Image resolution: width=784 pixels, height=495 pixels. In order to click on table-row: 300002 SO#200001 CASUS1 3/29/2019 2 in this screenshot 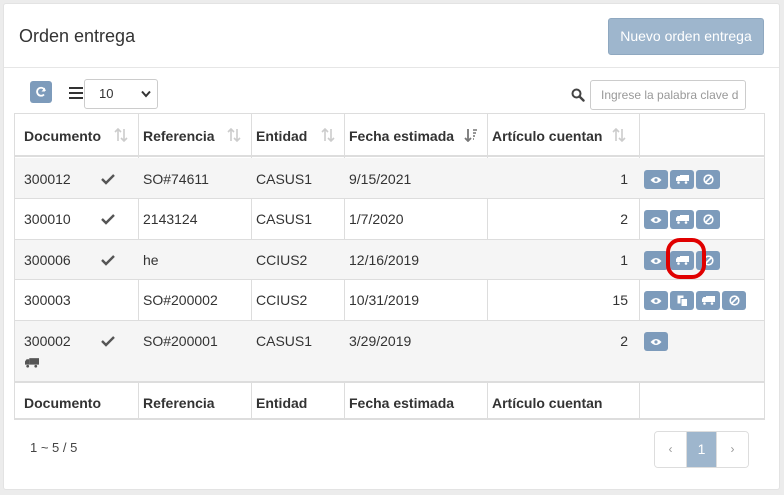, I will do `click(389, 352)`.